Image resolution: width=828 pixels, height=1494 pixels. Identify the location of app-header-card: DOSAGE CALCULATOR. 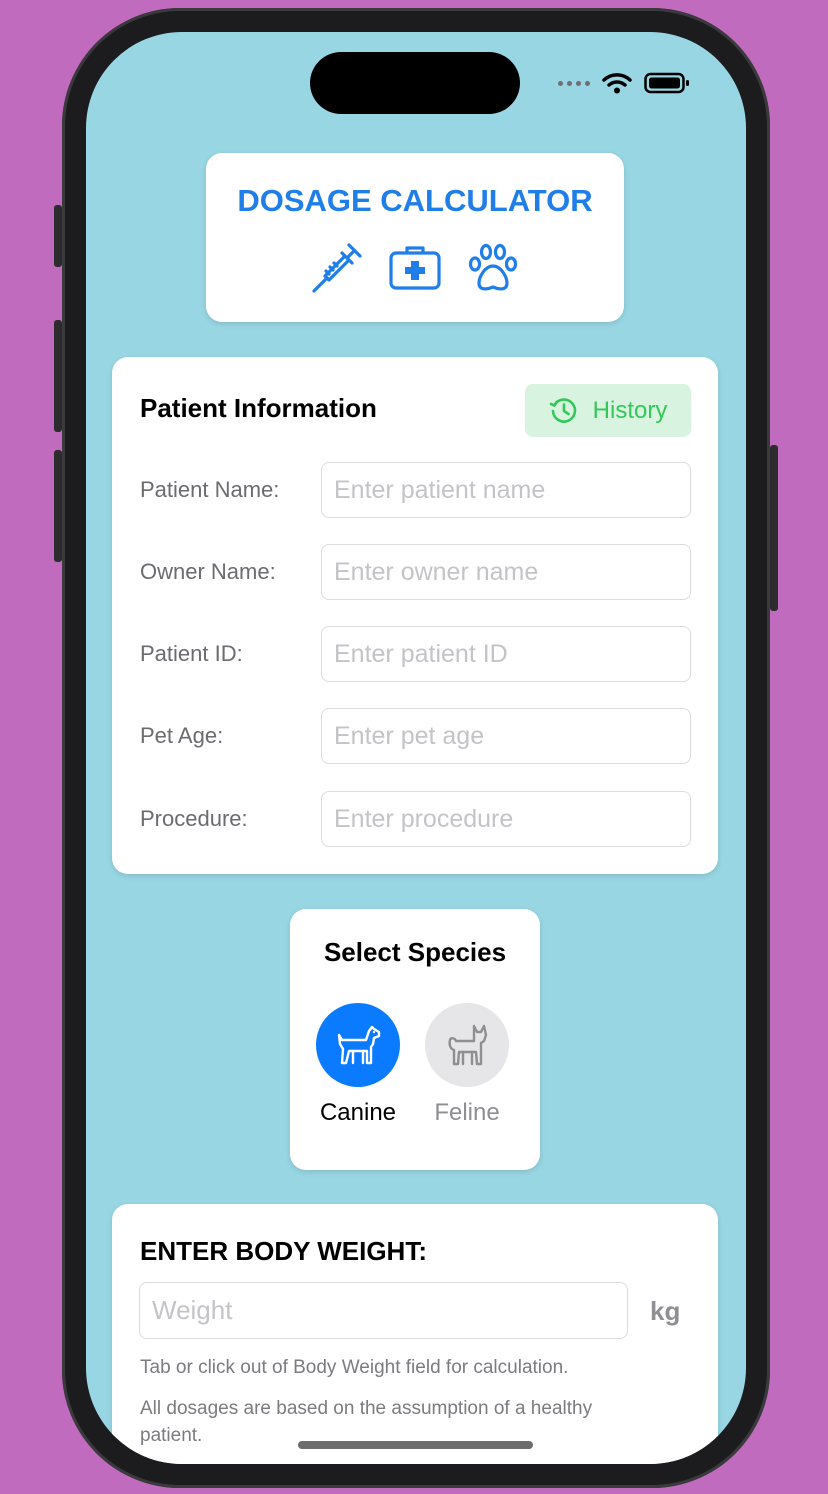
(415, 237).